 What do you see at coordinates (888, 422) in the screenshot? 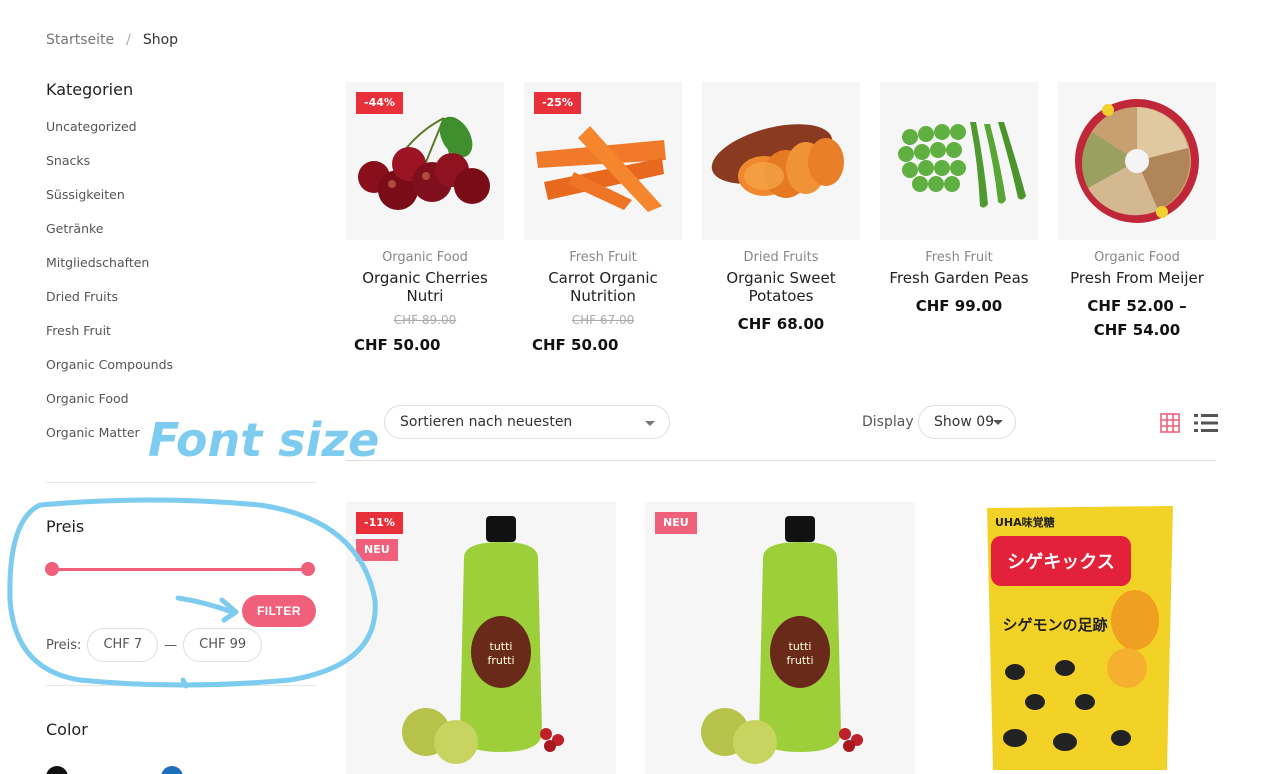
I see `display-label: Display` at bounding box center [888, 422].